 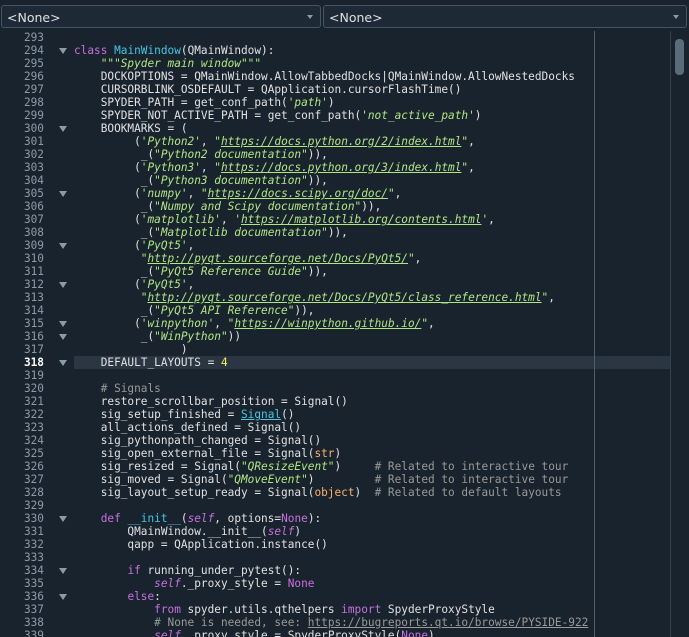 What do you see at coordinates (151, 362) in the screenshot?
I see `code-line: DEFAULT_LAYOUTS = 4` at bounding box center [151, 362].